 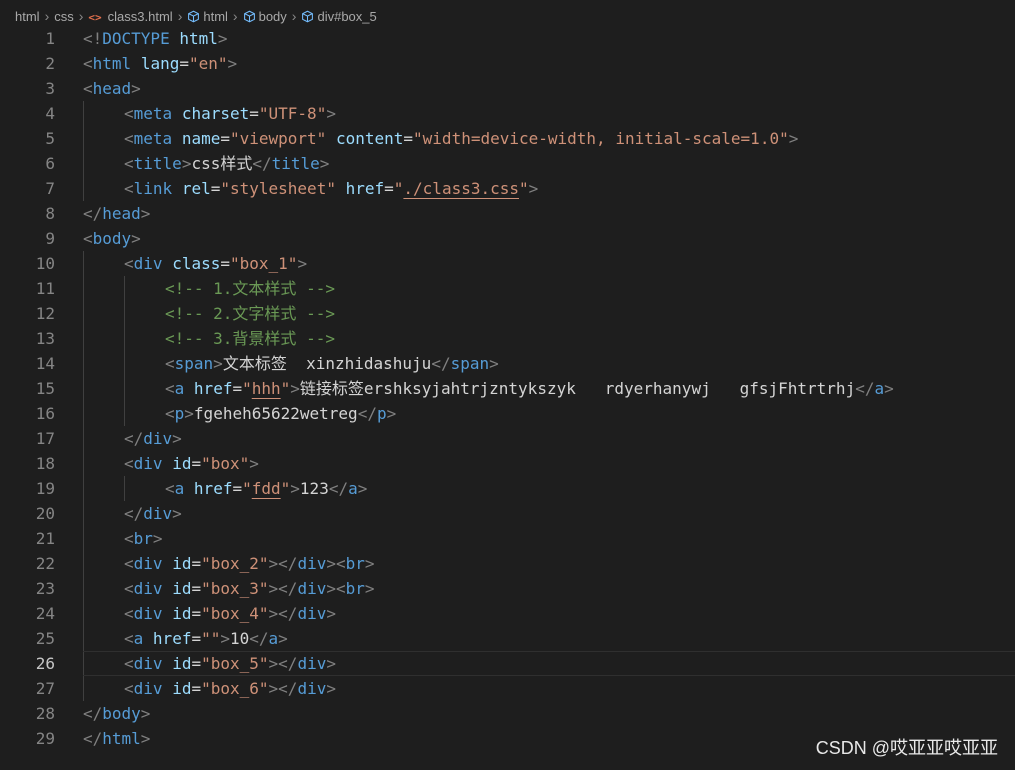 What do you see at coordinates (93, 38) in the screenshot?
I see `token-bracket: <!` at bounding box center [93, 38].